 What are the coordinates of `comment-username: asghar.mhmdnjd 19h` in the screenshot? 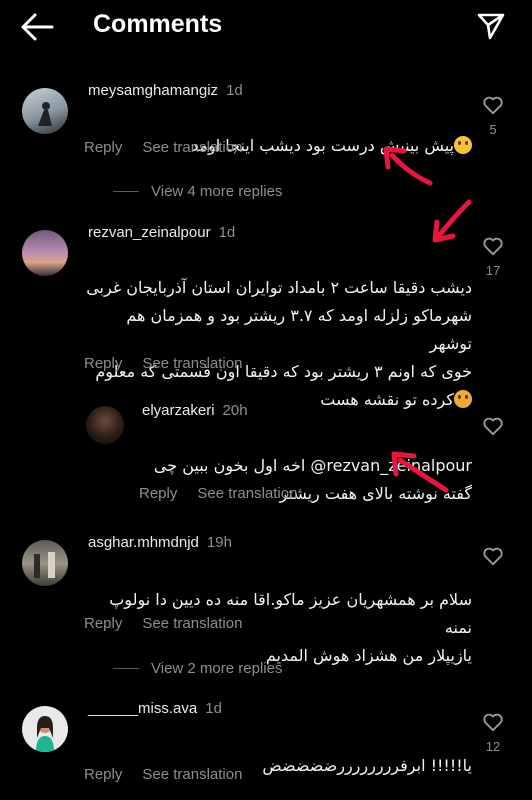 It's located at (160, 542).